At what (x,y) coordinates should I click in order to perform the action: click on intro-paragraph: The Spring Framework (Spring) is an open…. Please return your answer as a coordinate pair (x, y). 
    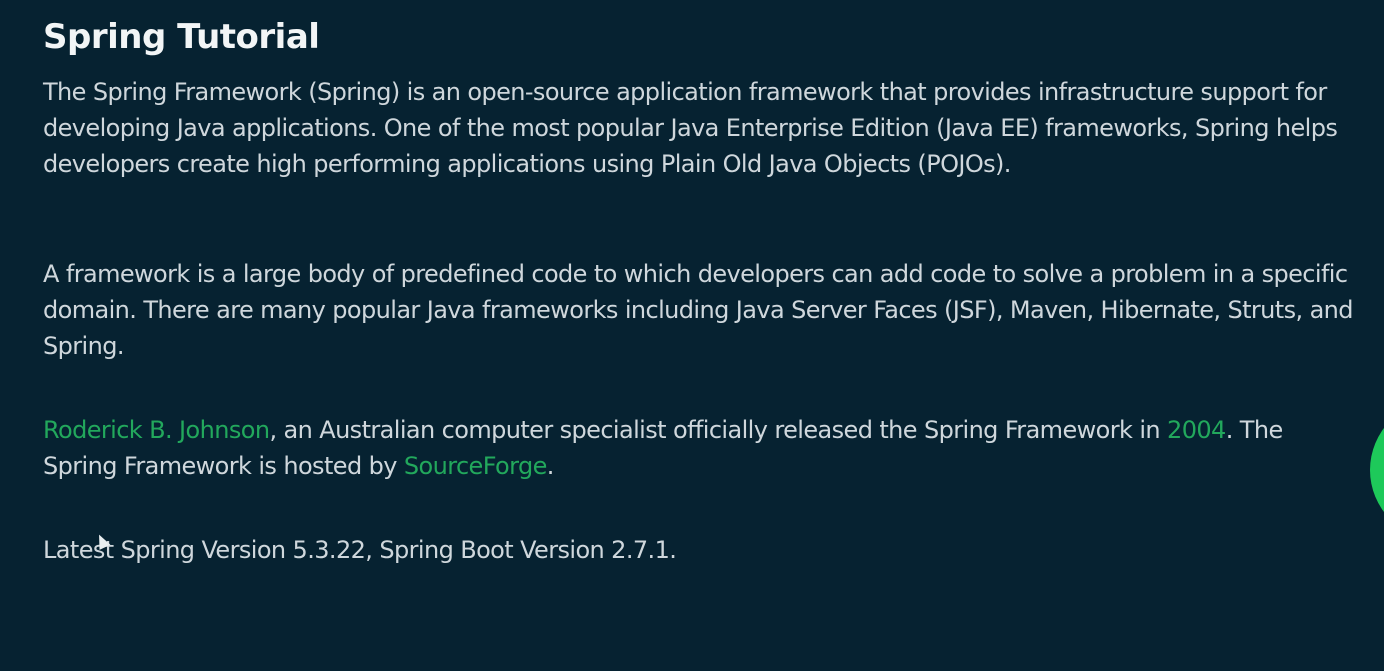
    Looking at the image, I should click on (690, 128).